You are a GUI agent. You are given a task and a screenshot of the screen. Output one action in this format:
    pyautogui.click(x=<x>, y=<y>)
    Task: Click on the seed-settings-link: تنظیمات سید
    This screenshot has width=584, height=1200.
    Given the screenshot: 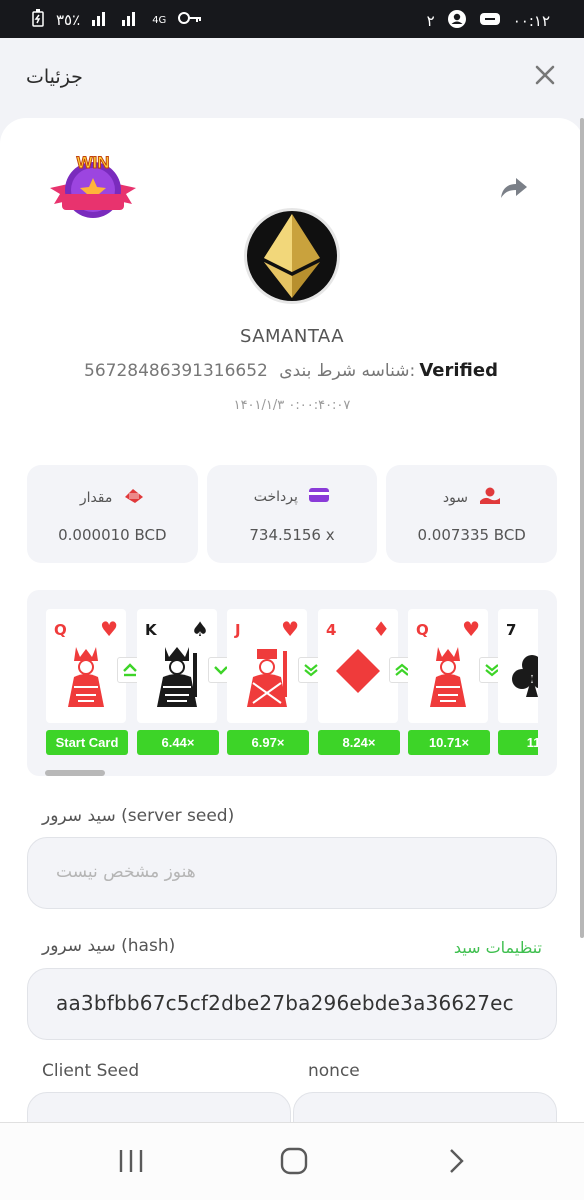 What is the action you would take?
    pyautogui.click(x=498, y=947)
    